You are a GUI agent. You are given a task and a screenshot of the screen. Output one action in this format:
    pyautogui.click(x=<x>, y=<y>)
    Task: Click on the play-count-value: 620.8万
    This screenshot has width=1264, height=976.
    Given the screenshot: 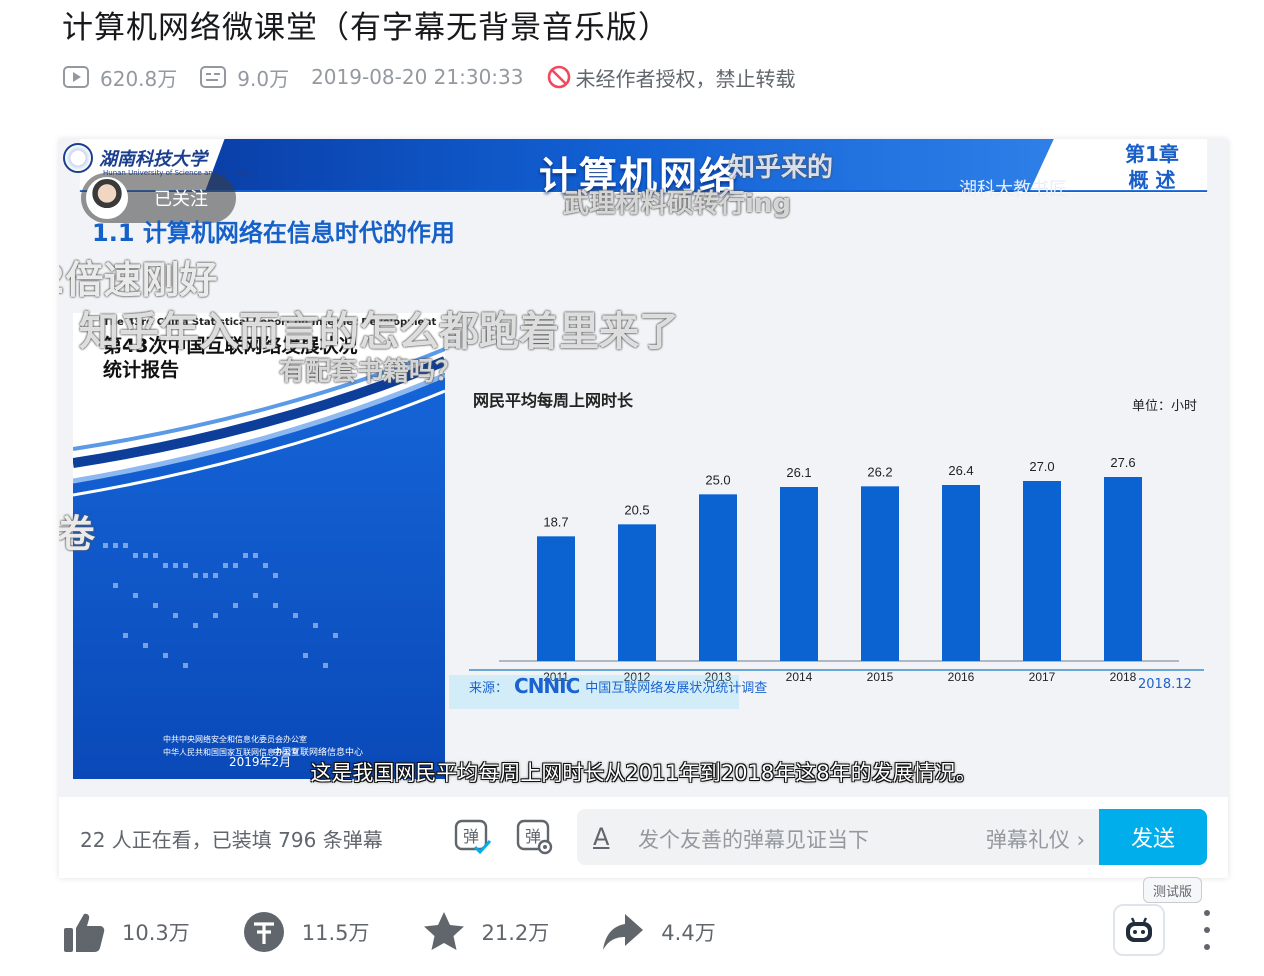 What is the action you would take?
    pyautogui.click(x=139, y=78)
    